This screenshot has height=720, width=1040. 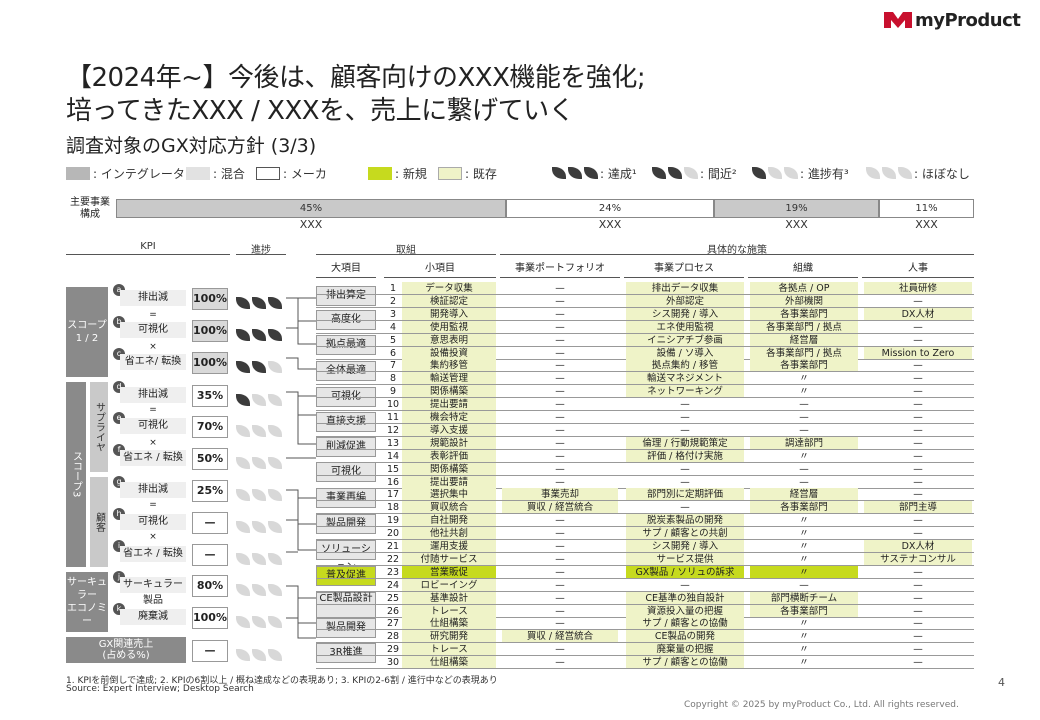 I want to click on kpi-value: —, so click(x=210, y=523).